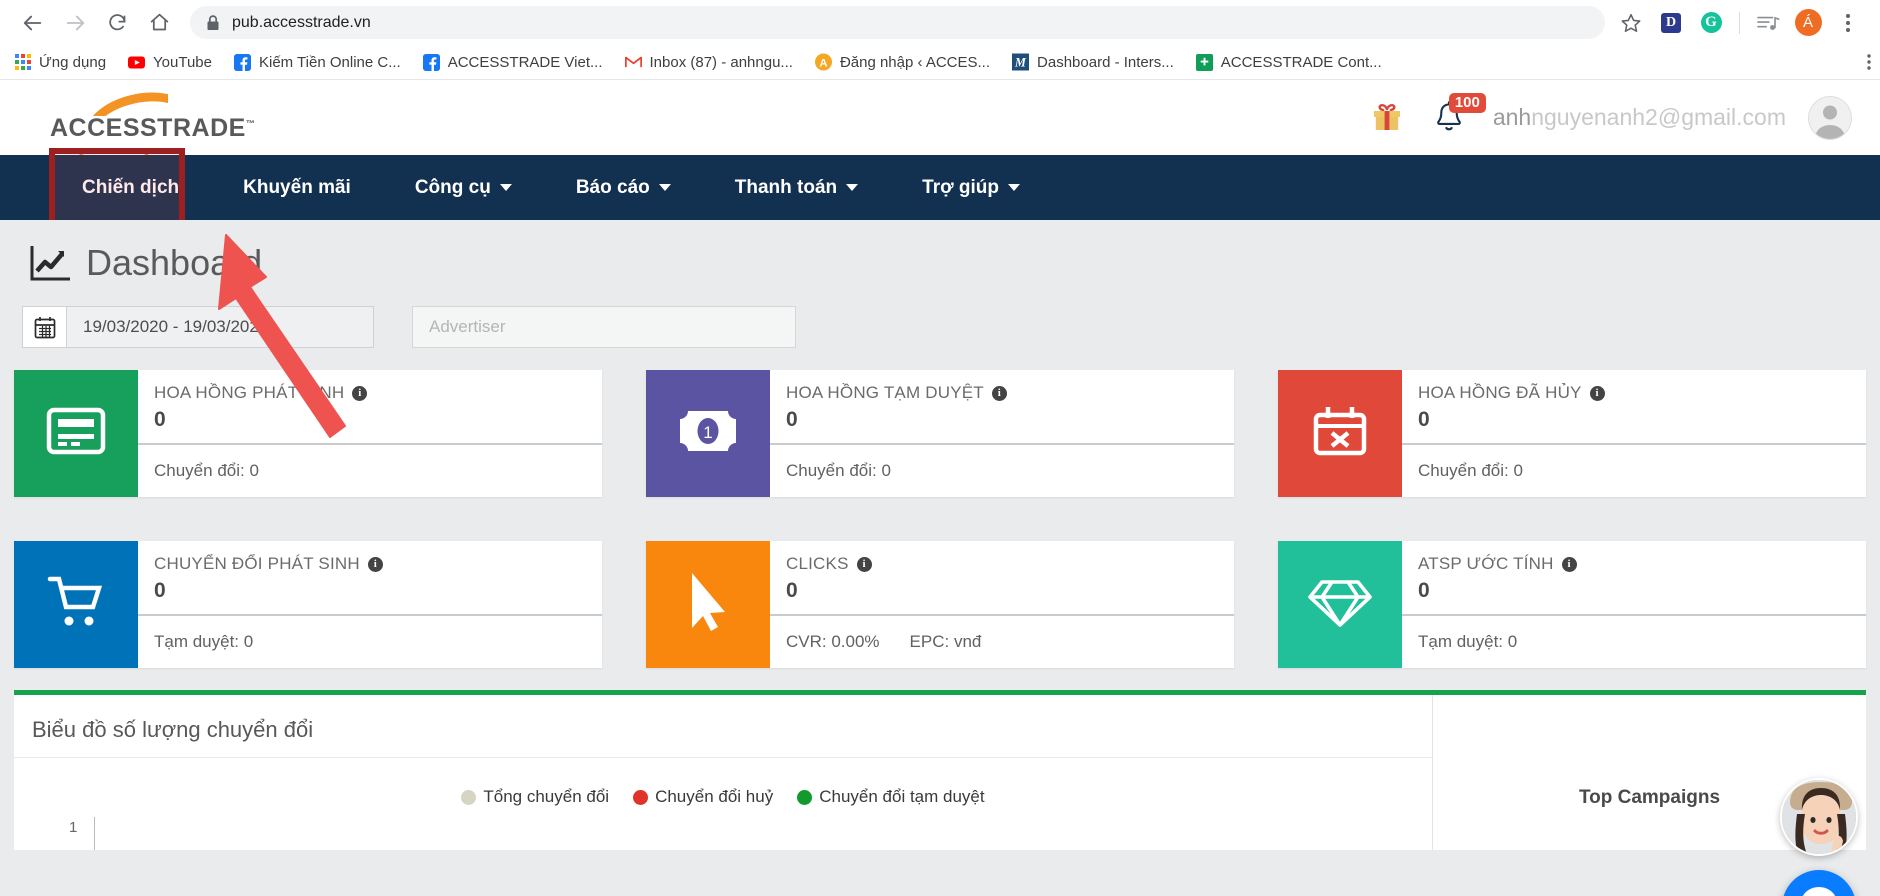 Image resolution: width=1880 pixels, height=896 pixels. Describe the element at coordinates (297, 187) in the screenshot. I see `nav-item-khuyen-mai: Khuyến mãi` at that location.